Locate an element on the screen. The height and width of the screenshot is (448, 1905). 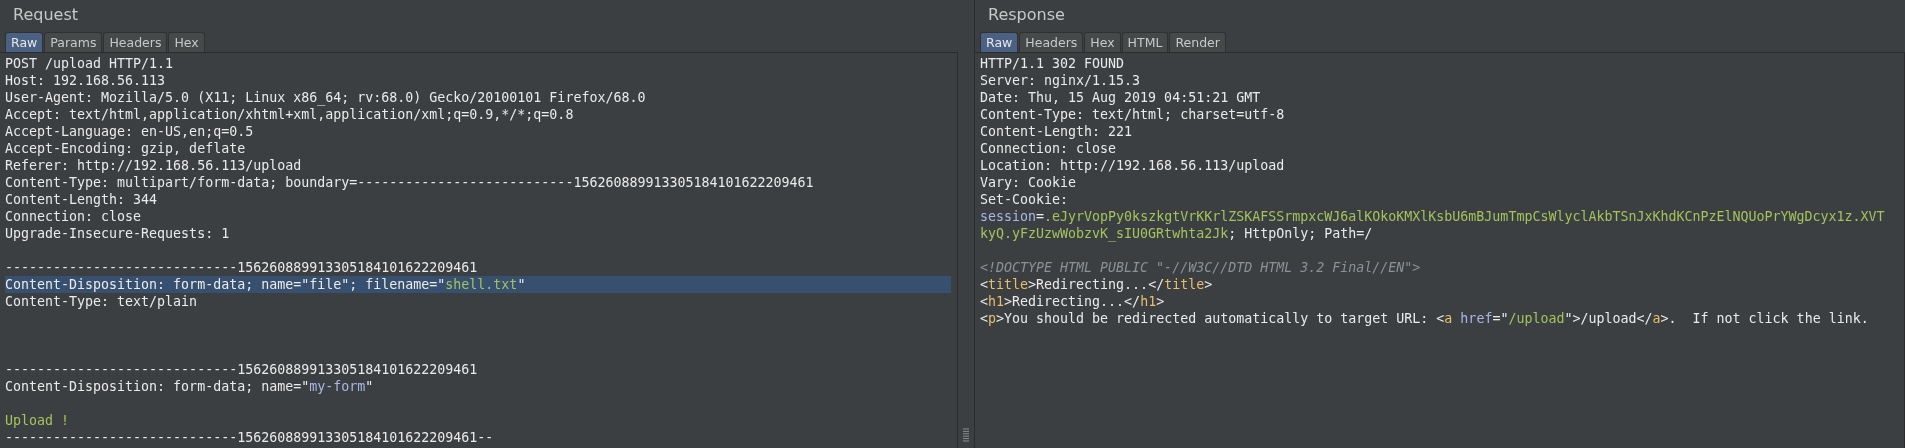
panel-title: Request is located at coordinates (45, 15).